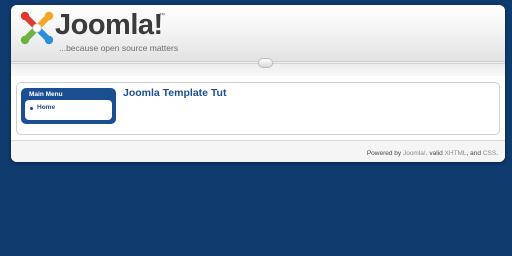 Image resolution: width=512 pixels, height=256 pixels. Describe the element at coordinates (46, 107) in the screenshot. I see `menu-item-label: Home` at that location.